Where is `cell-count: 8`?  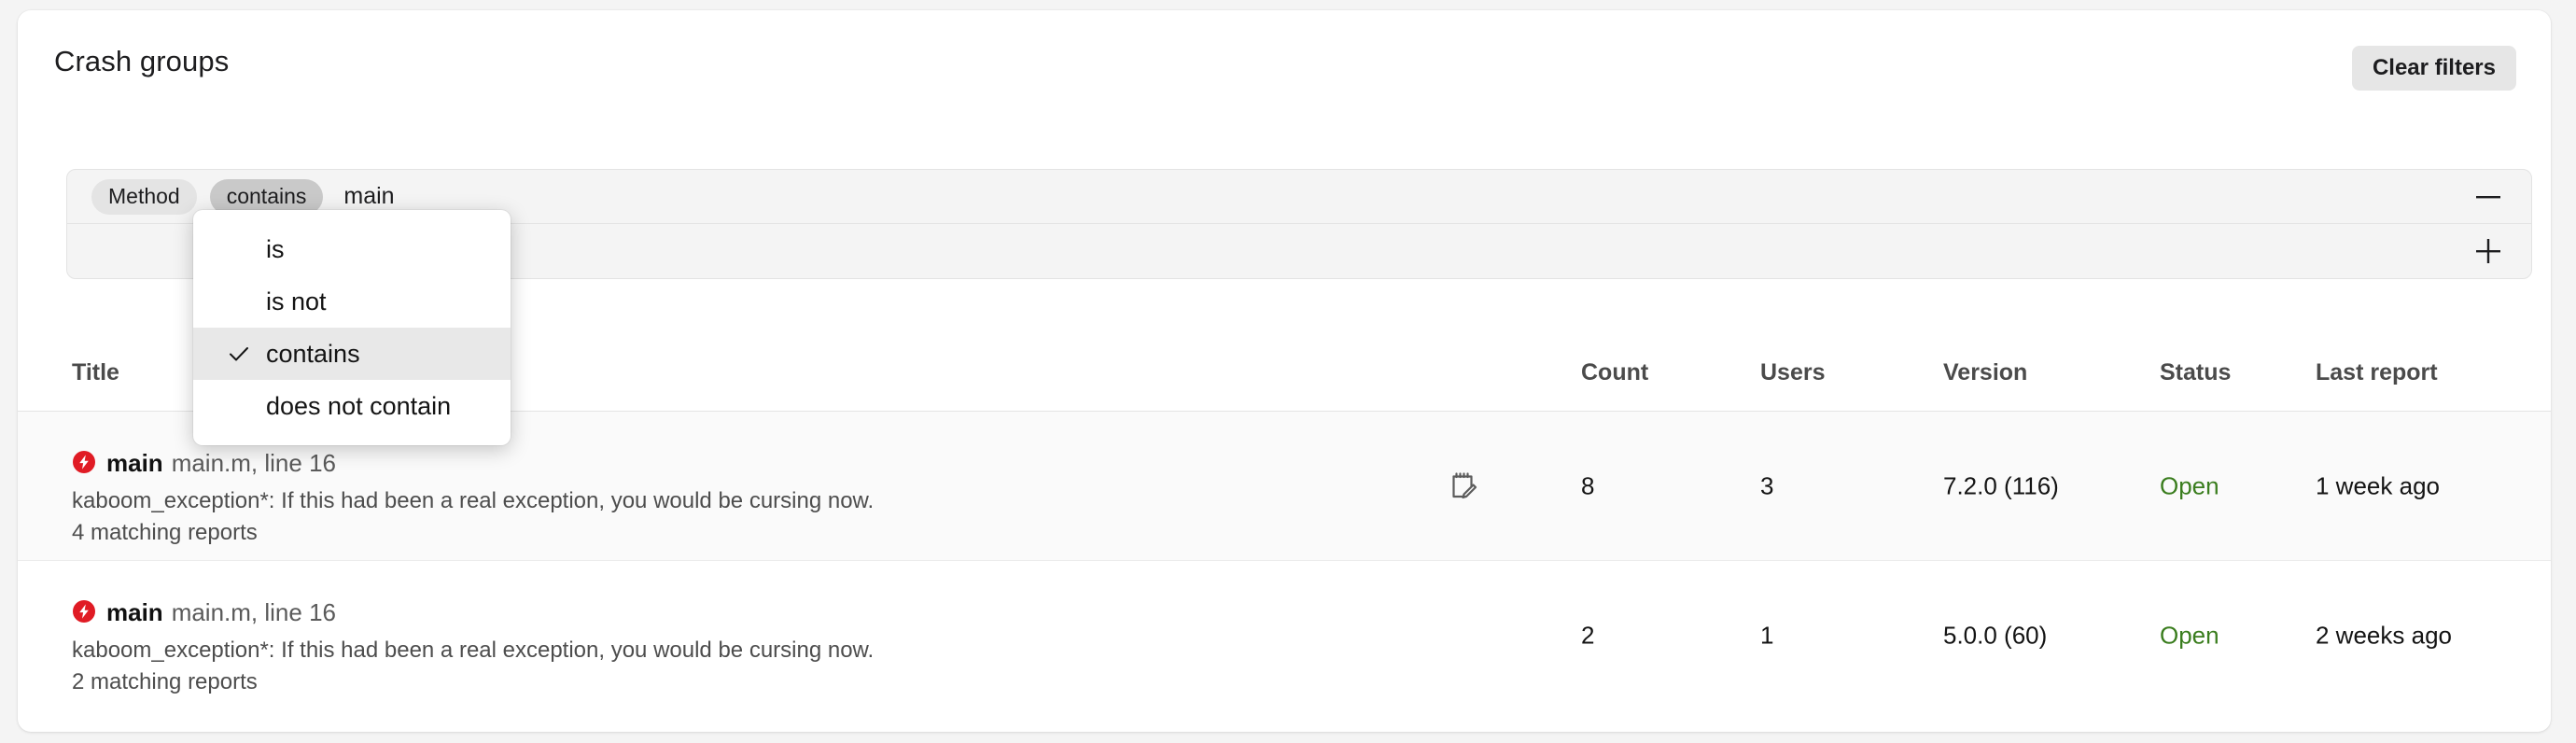
cell-count: 8 is located at coordinates (1588, 485).